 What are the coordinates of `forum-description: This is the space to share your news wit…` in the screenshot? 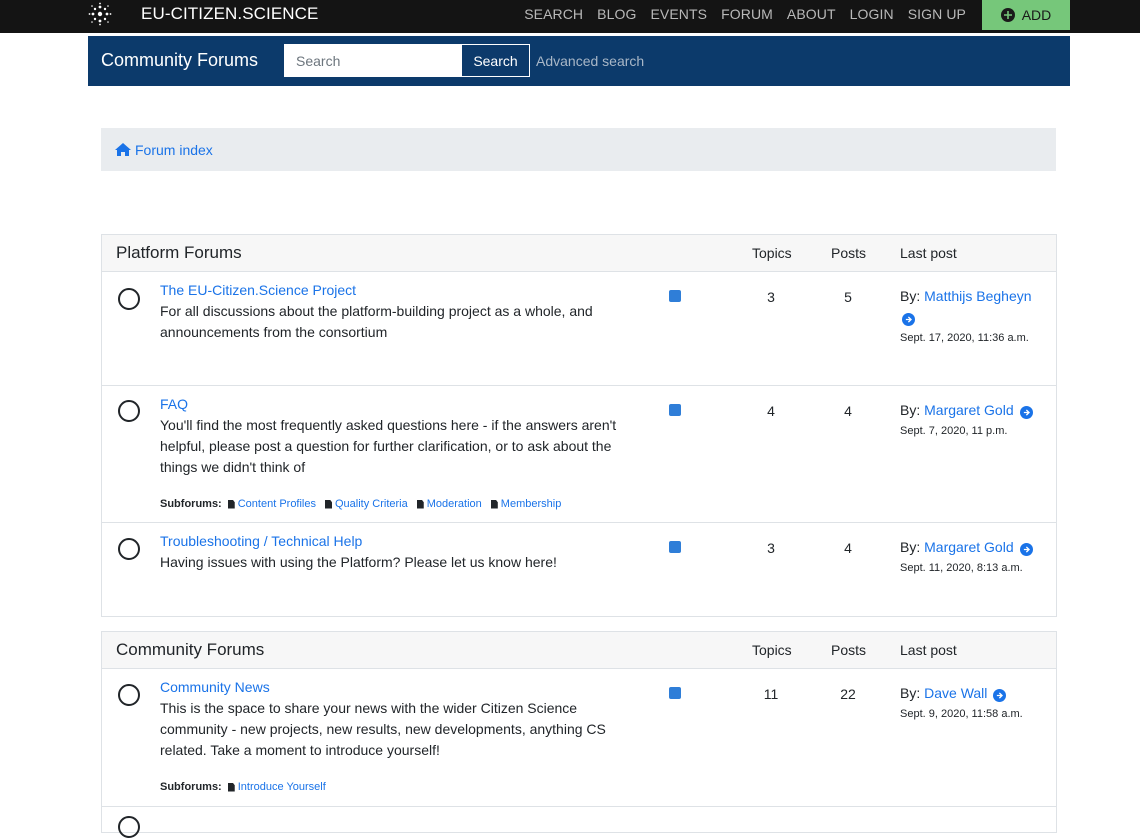 It's located at (383, 729).